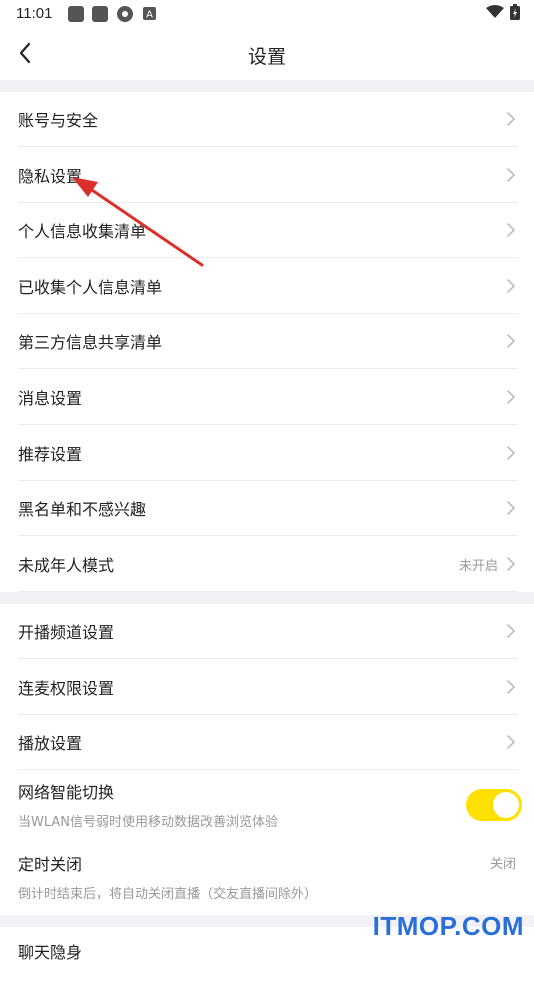 The width and height of the screenshot is (534, 982). What do you see at coordinates (267, 743) in the screenshot?
I see `settings-row: 播放设置` at bounding box center [267, 743].